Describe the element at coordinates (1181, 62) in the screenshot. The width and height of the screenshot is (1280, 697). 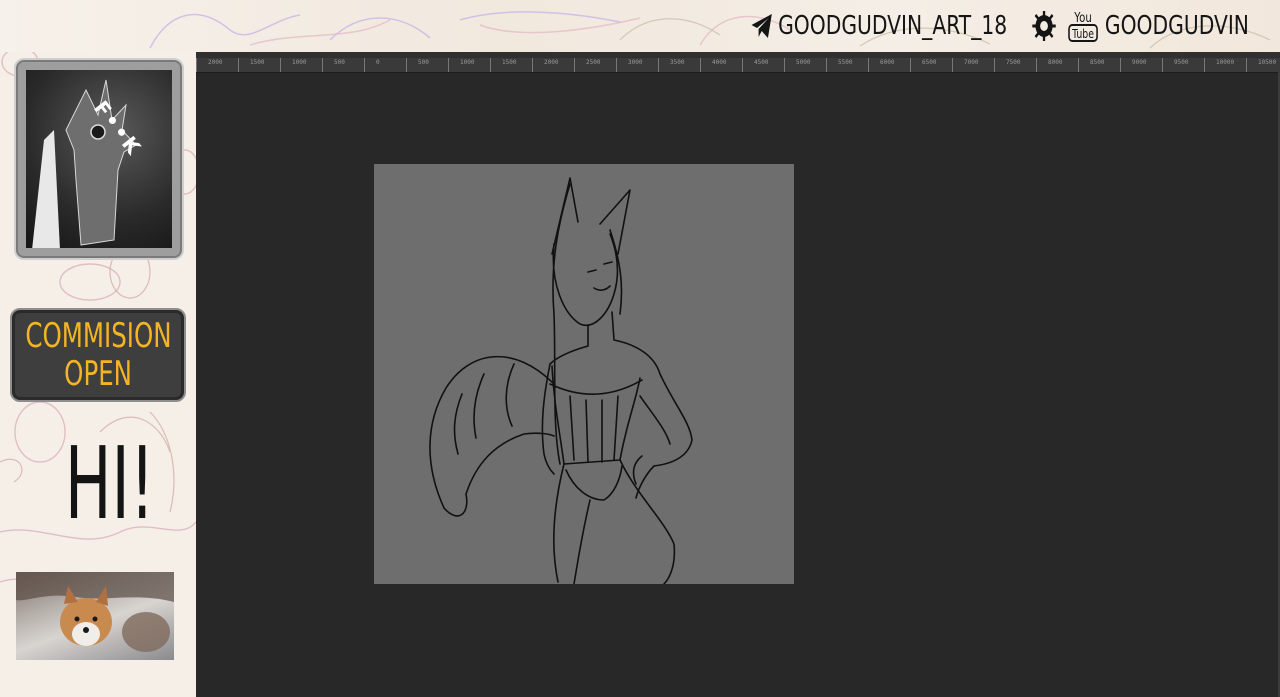
I see `ruler-label: 9500` at that location.